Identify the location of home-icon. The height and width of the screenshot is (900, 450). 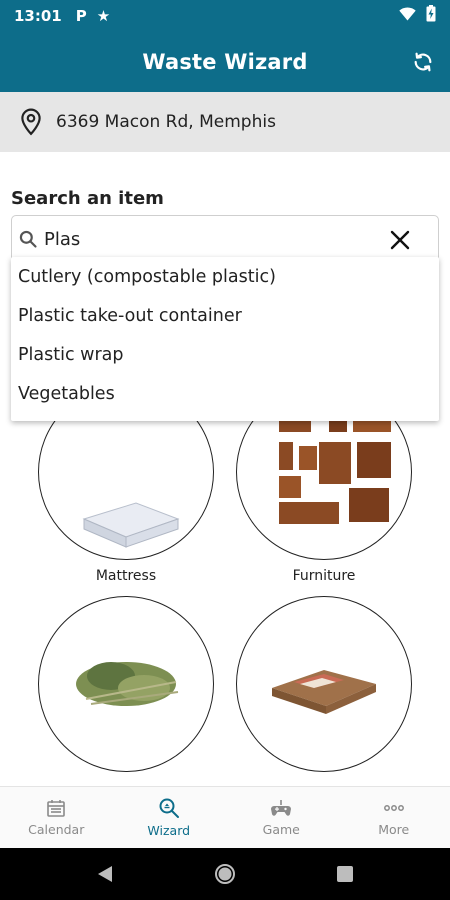
(225, 874).